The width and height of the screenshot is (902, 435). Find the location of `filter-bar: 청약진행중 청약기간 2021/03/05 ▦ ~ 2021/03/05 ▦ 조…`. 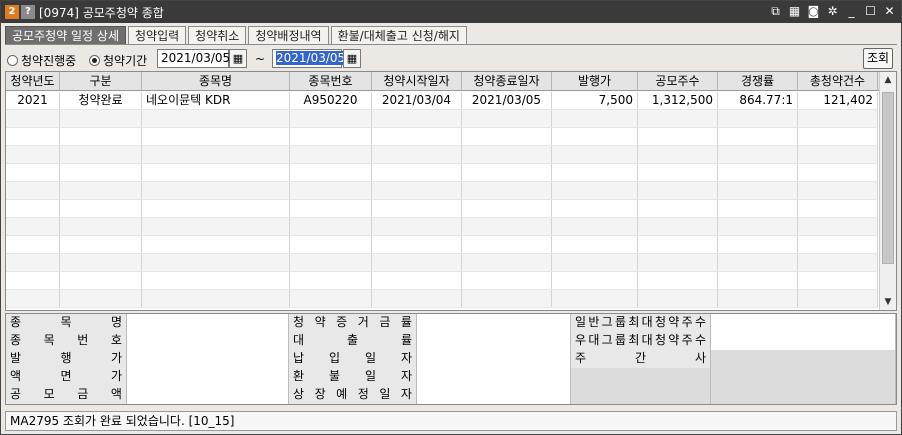

filter-bar: 청약진행중 청약기간 2021/03/05 ▦ ~ 2021/03/05 ▦ 조… is located at coordinates (451, 59).